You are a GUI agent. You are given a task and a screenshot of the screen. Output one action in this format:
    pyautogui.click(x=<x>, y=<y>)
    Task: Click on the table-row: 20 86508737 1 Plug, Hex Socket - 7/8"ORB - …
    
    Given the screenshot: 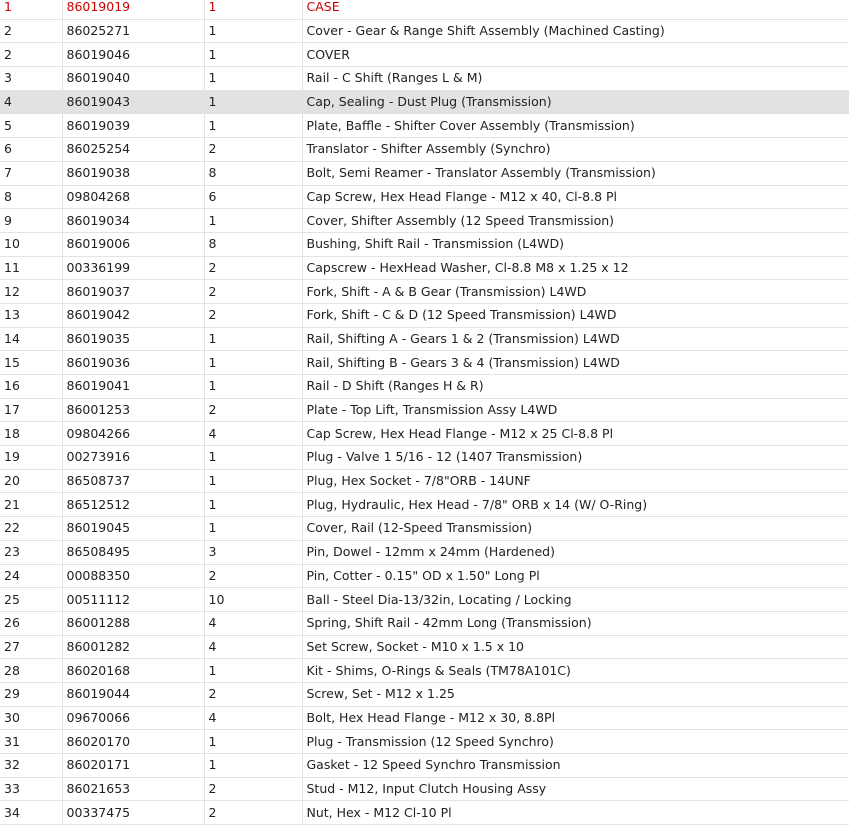 What is the action you would take?
    pyautogui.click(x=424, y=481)
    